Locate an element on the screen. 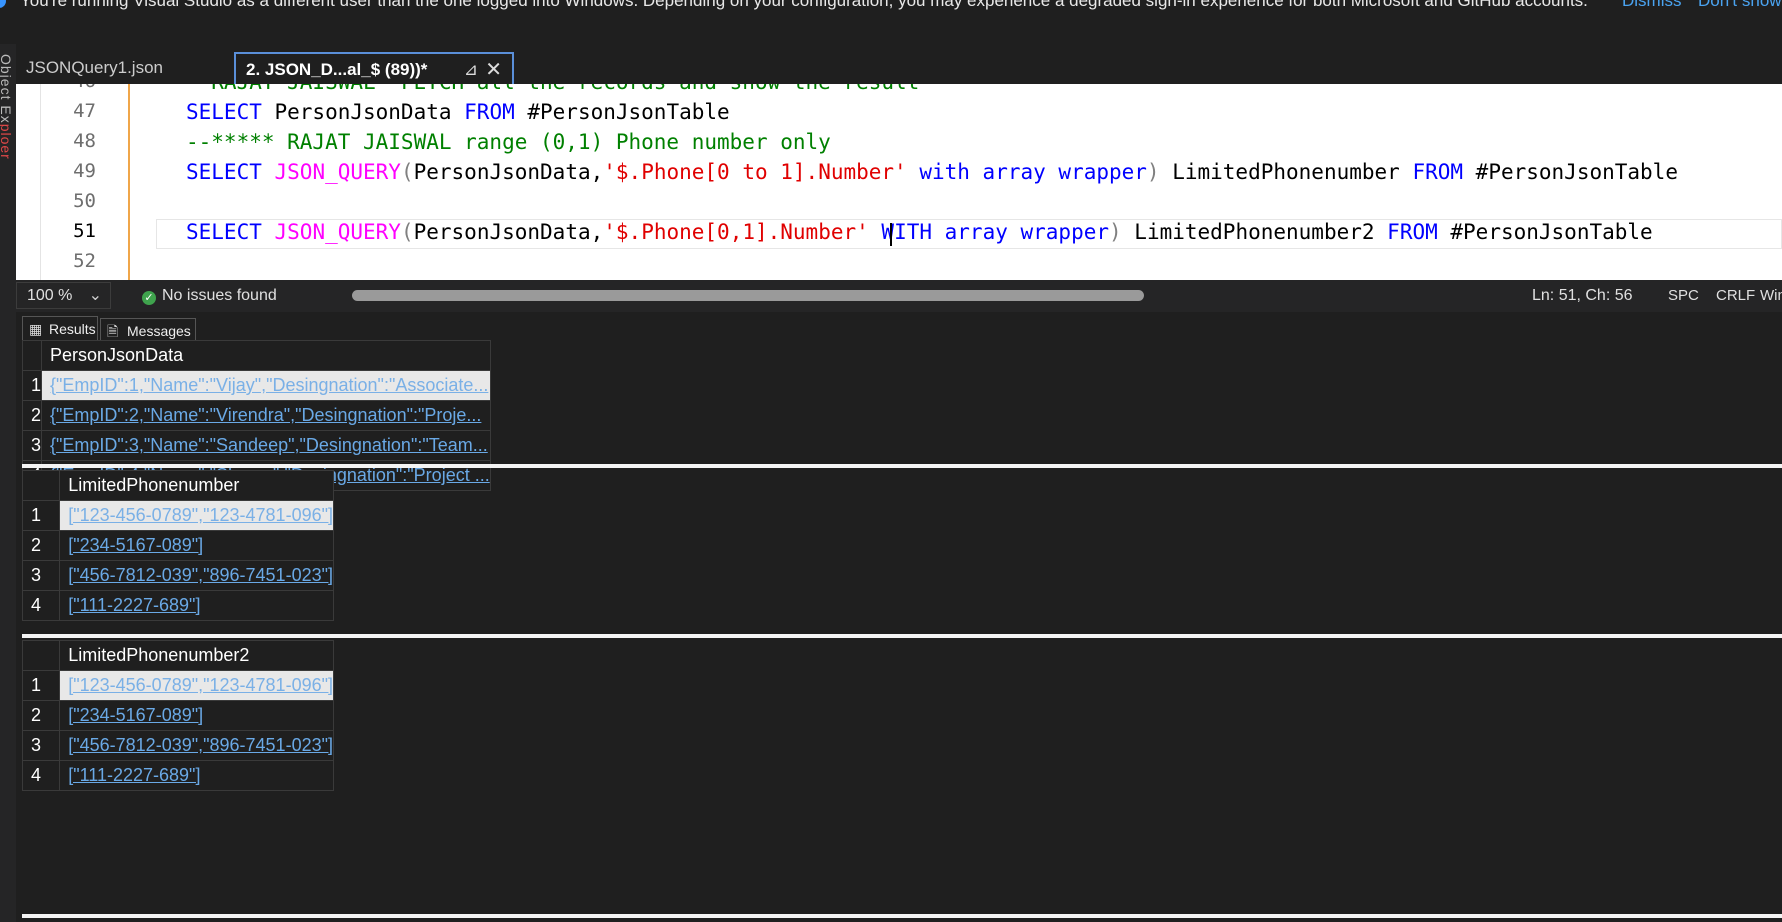 The height and width of the screenshot is (922, 1782). check-circle-icon: ✓ is located at coordinates (149, 298).